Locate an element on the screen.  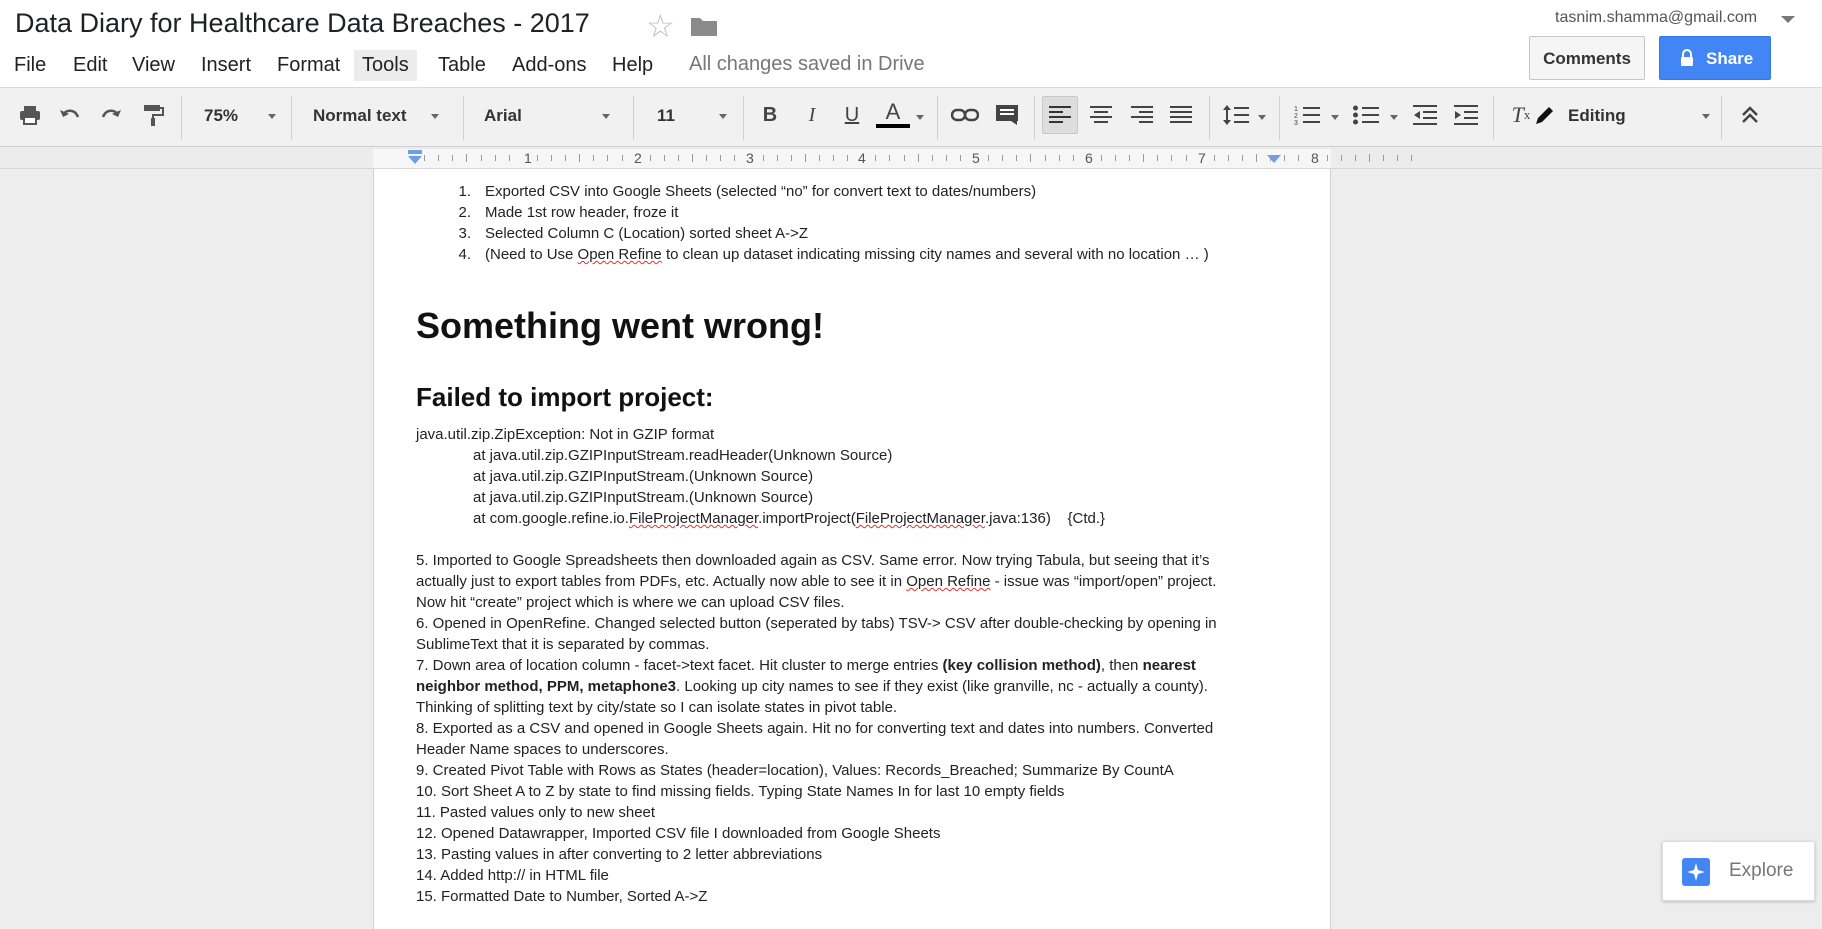
share-button: Share is located at coordinates (1715, 58).